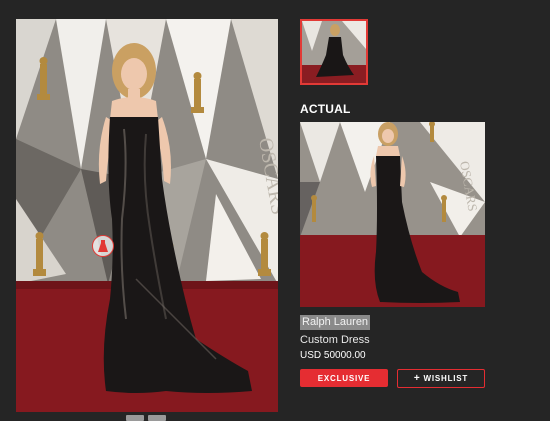  What do you see at coordinates (392, 214) in the screenshot?
I see `actual-product-photo: OSCARS` at bounding box center [392, 214].